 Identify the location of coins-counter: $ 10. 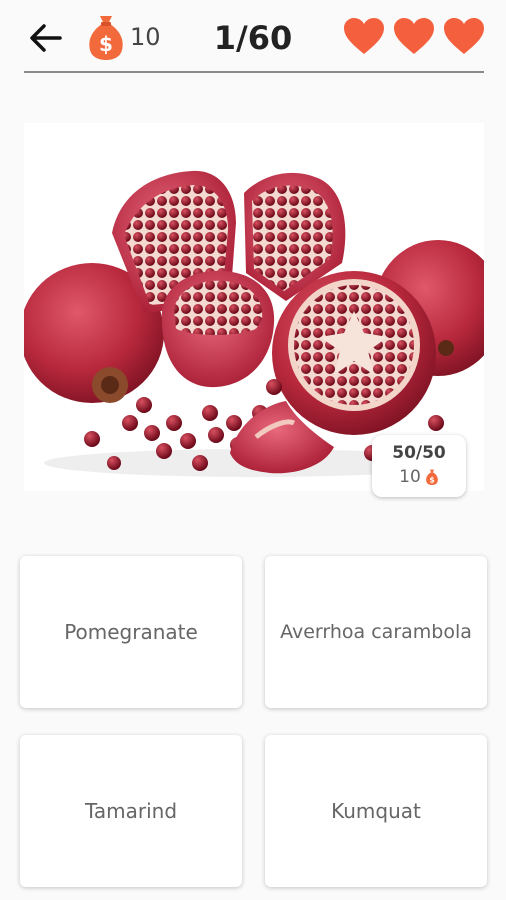
(123, 37).